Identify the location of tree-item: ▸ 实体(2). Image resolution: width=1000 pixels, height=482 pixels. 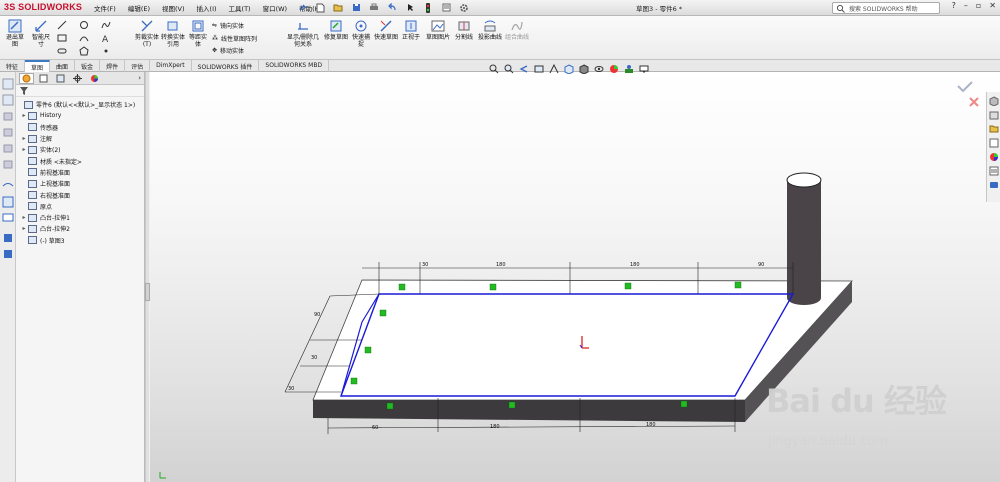
(80, 149).